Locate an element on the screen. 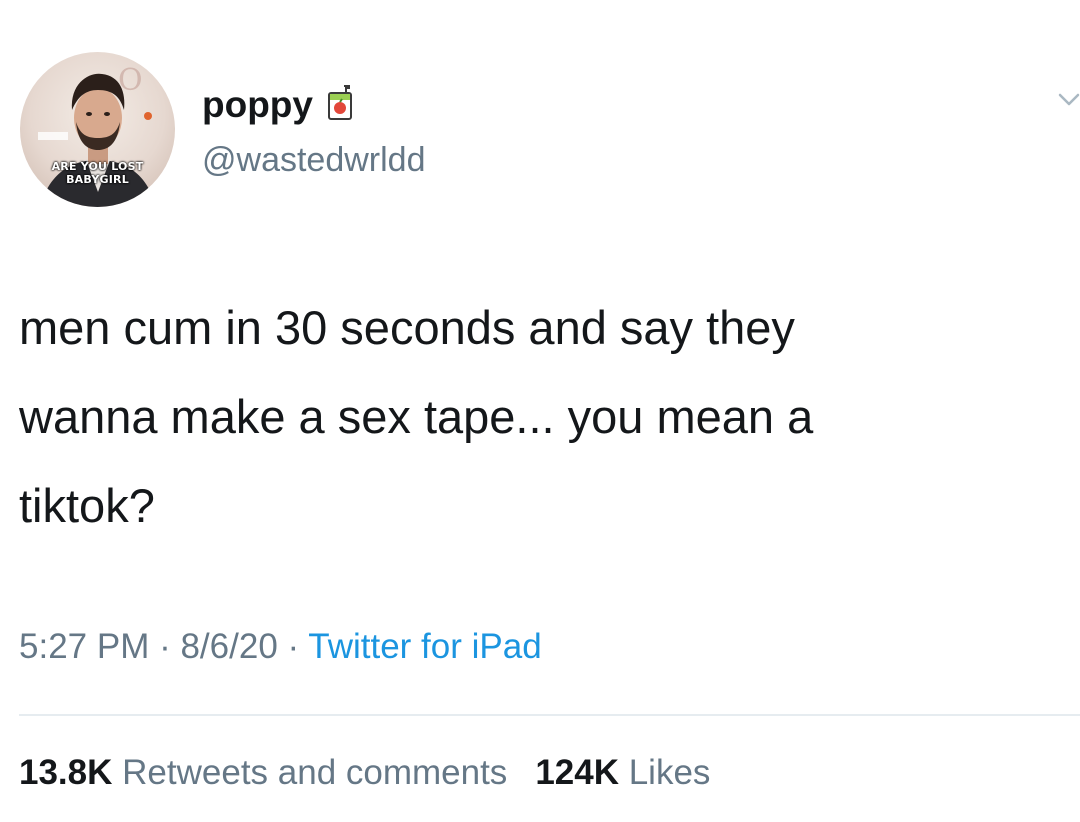  avatar-caption-line2: BABYGIRL is located at coordinates (97, 179).